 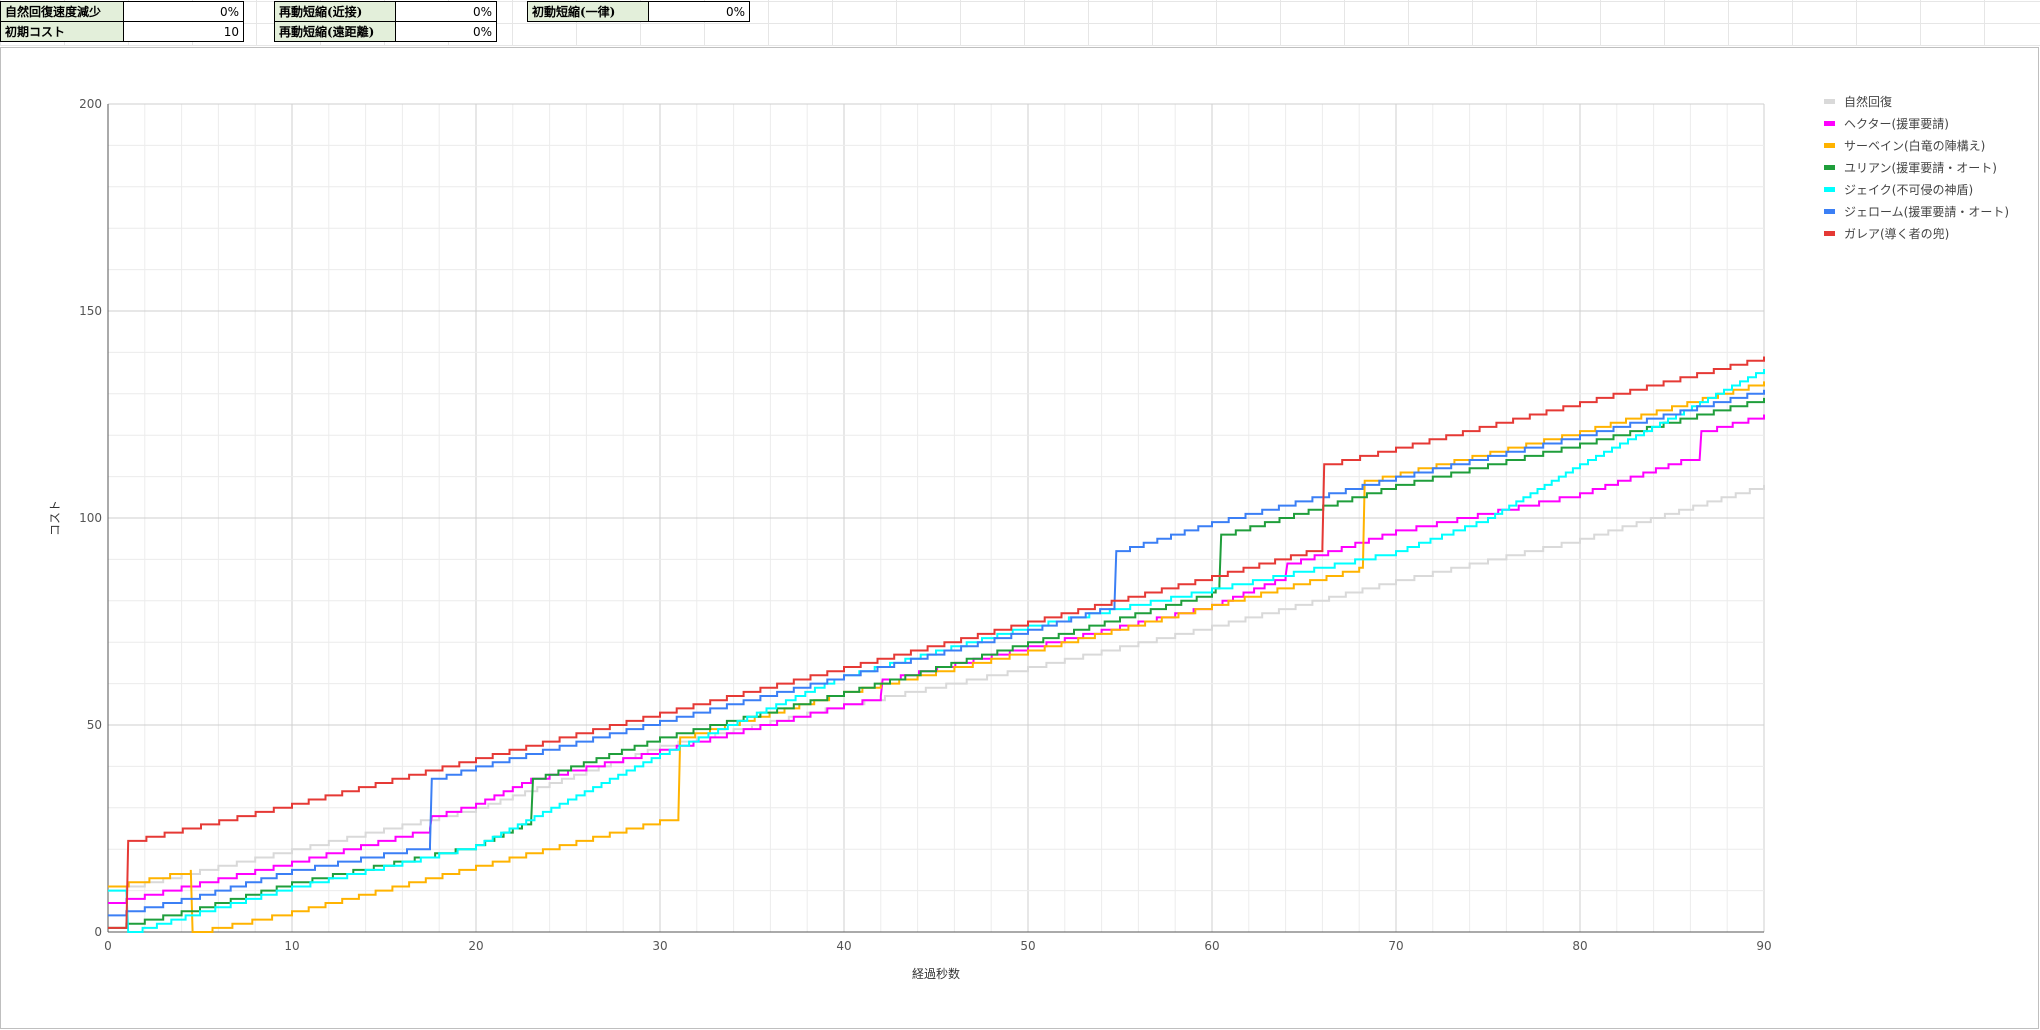 I want to click on x-axis-title: 経過秒数, so click(x=936, y=973).